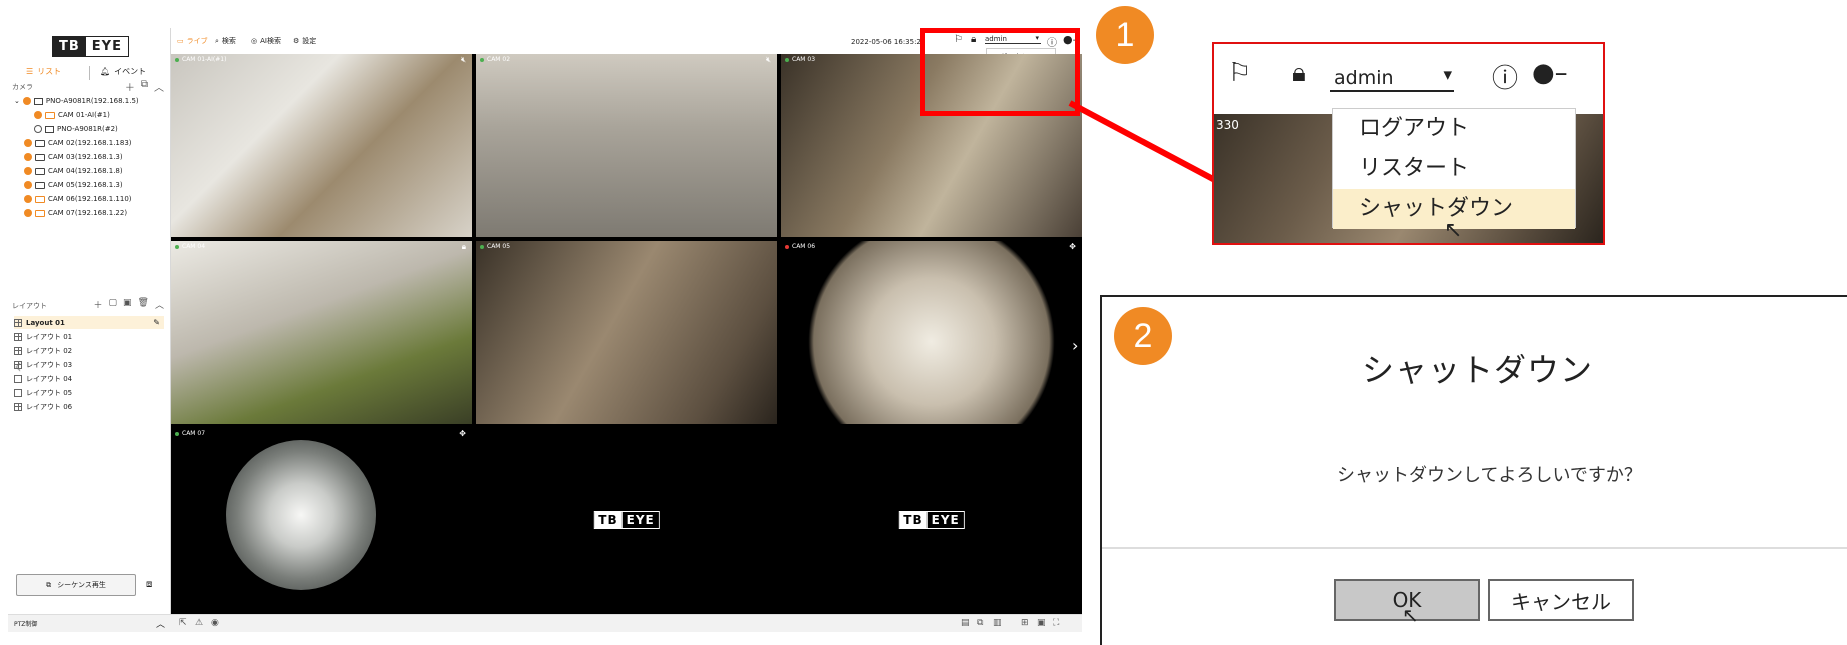 The width and height of the screenshot is (1847, 645). Describe the element at coordinates (92, 101) in the screenshot. I see `tree-item-label: PNO-A9081R(192.168.1.5)` at that location.